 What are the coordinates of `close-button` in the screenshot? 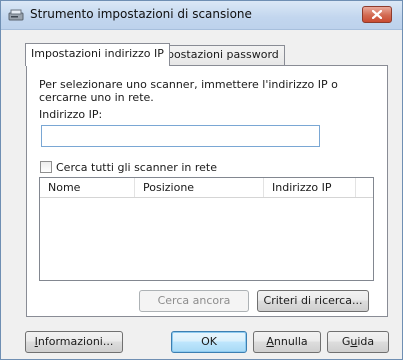 It's located at (377, 14).